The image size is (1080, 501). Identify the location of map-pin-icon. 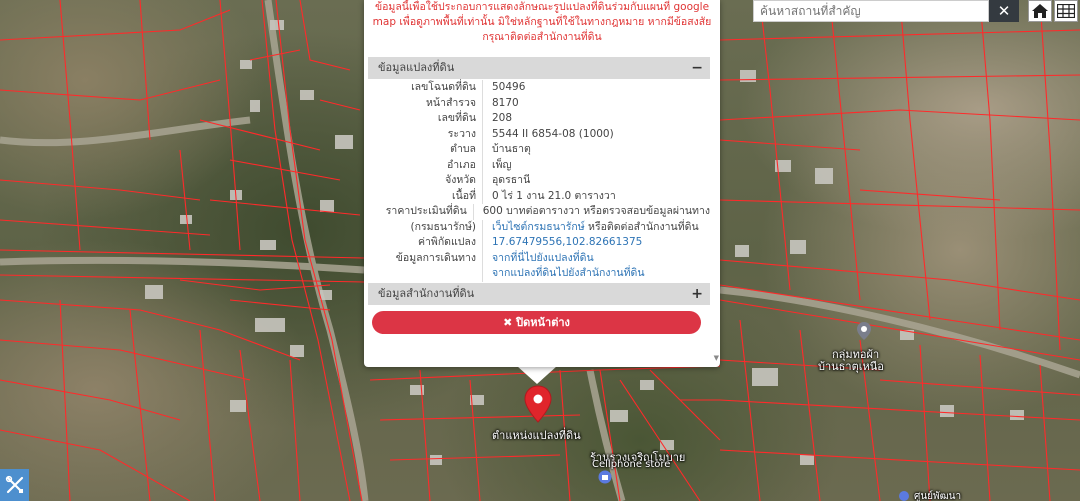
(538, 404).